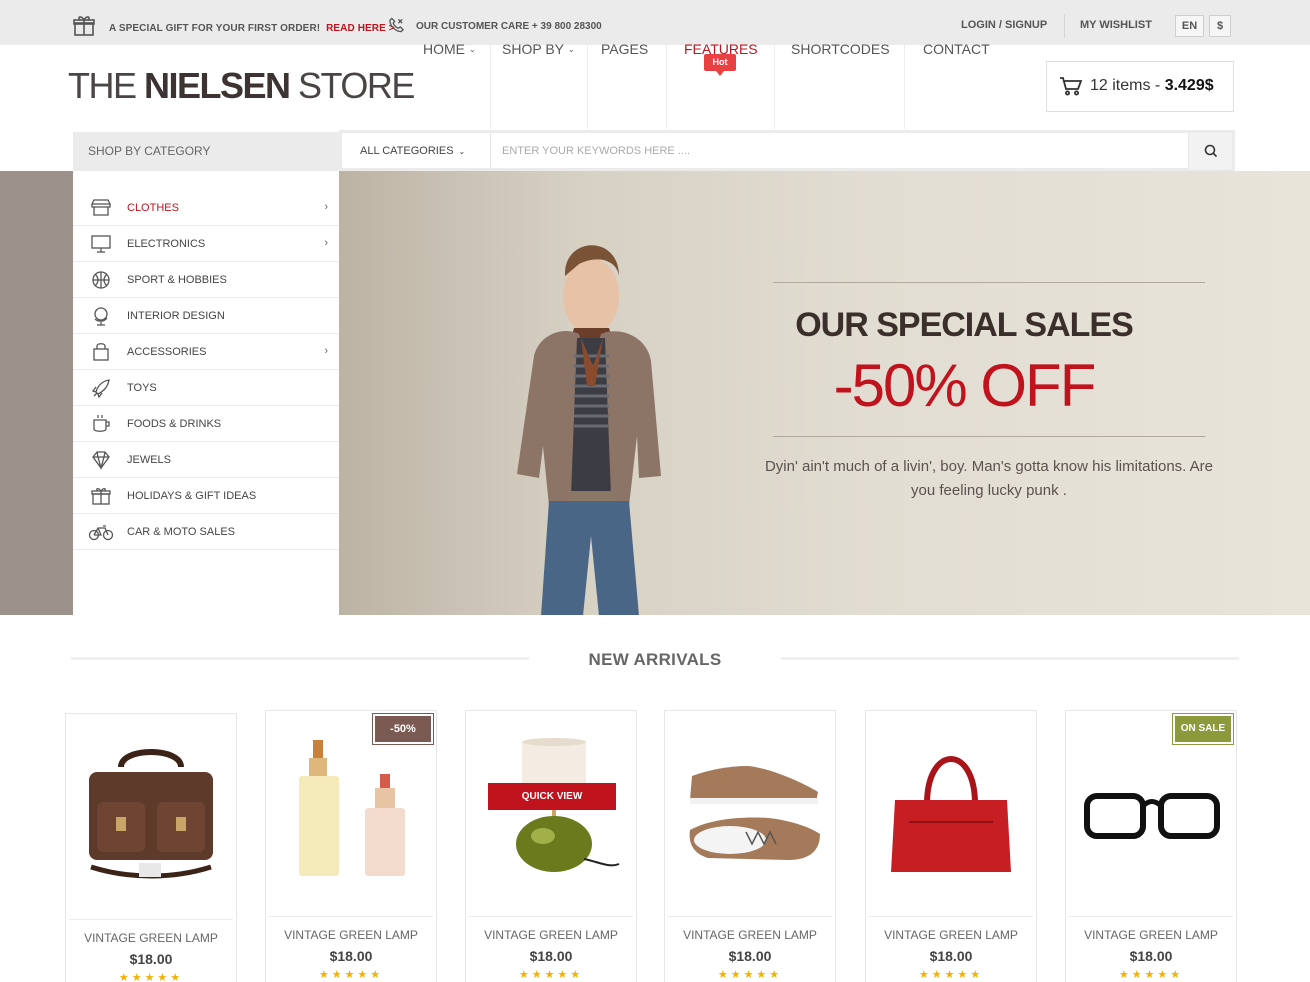 Image resolution: width=1310 pixels, height=982 pixels. What do you see at coordinates (1152, 816) in the screenshot?
I see `product-image-glasses` at bounding box center [1152, 816].